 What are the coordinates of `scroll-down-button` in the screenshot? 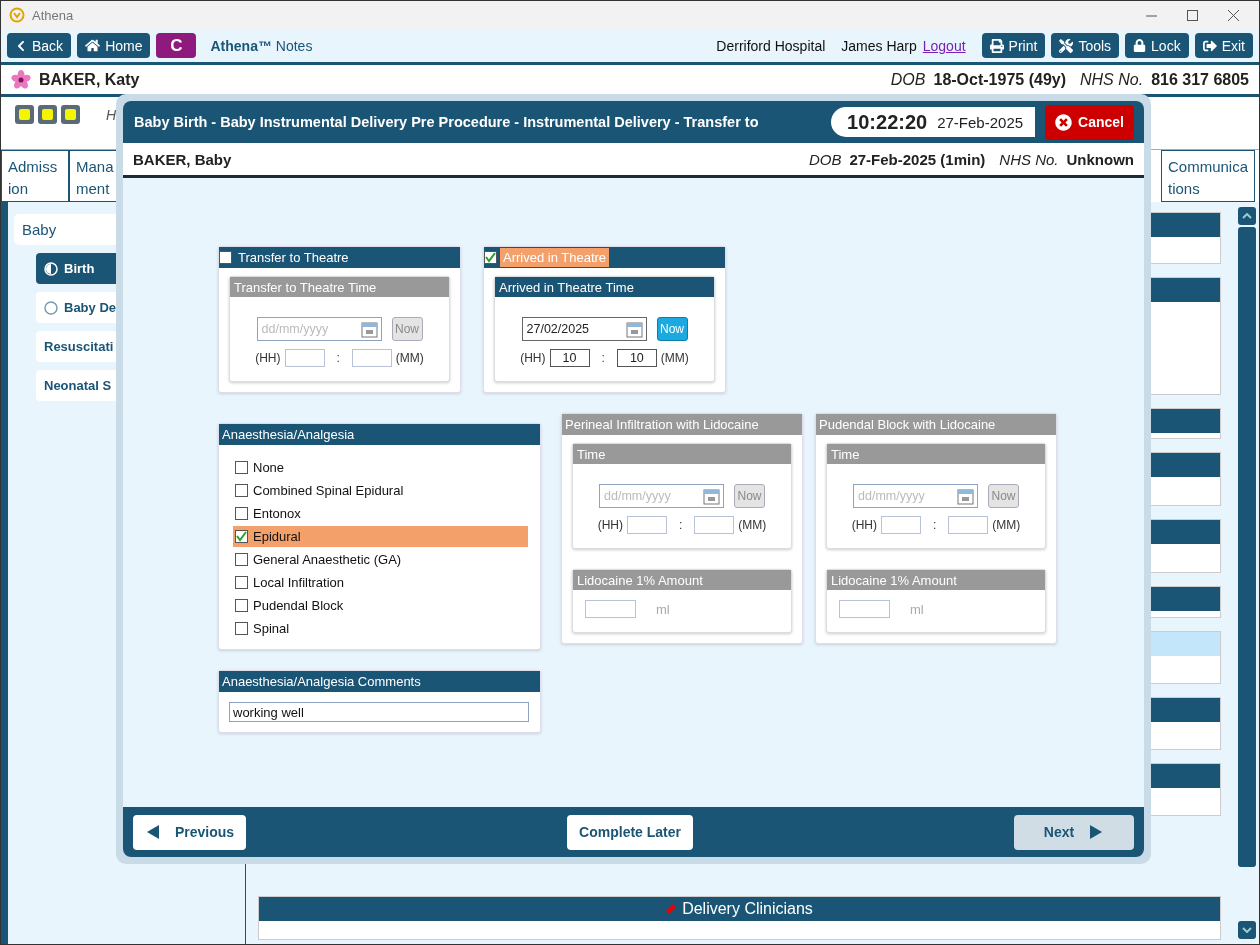 It's located at (1247, 930).